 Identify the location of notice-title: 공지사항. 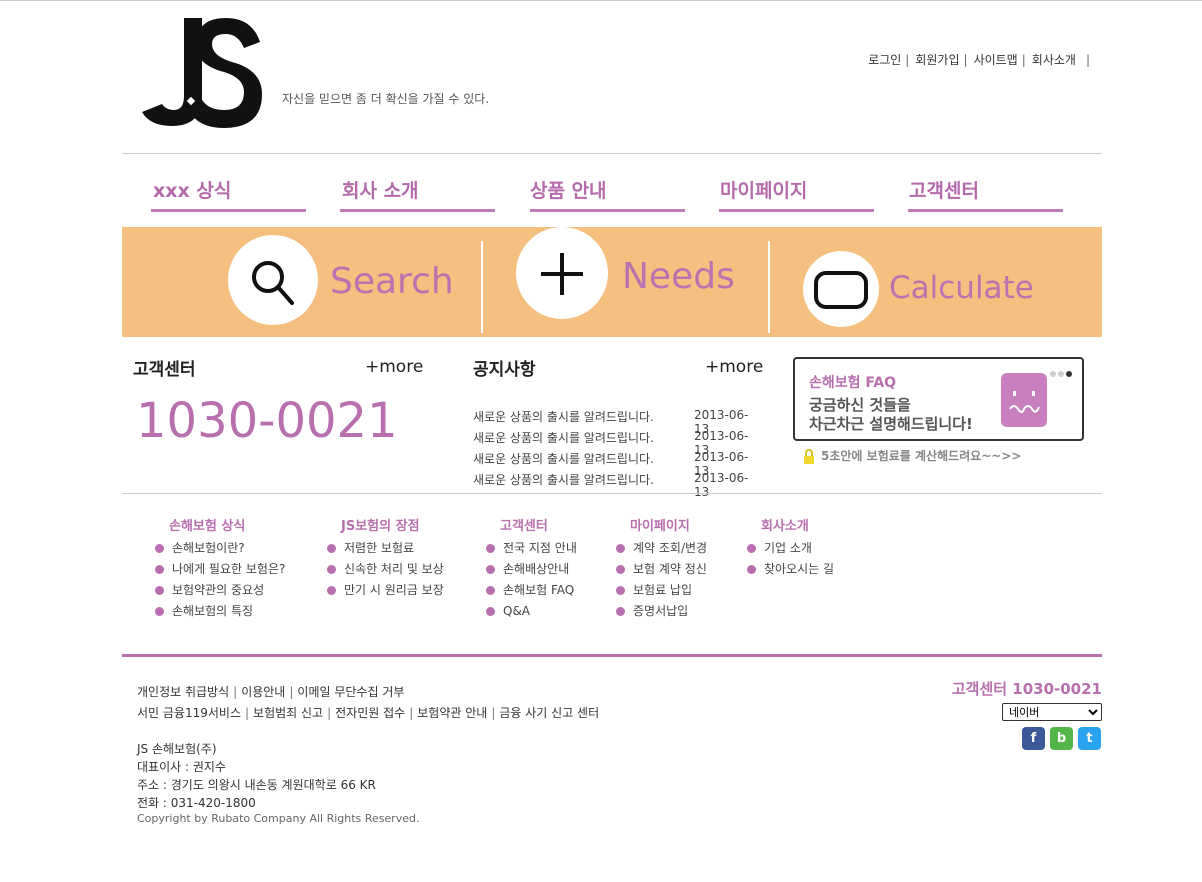
(504, 370).